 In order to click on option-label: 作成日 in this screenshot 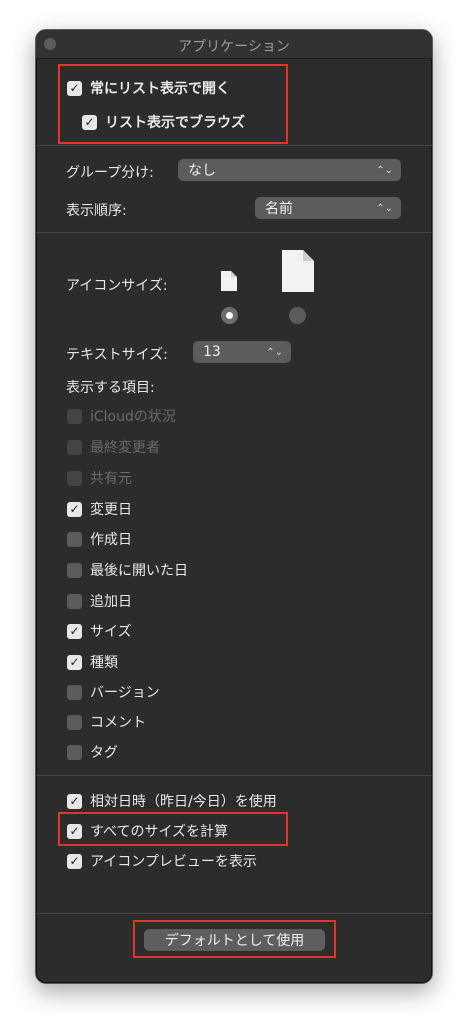, I will do `click(111, 540)`.